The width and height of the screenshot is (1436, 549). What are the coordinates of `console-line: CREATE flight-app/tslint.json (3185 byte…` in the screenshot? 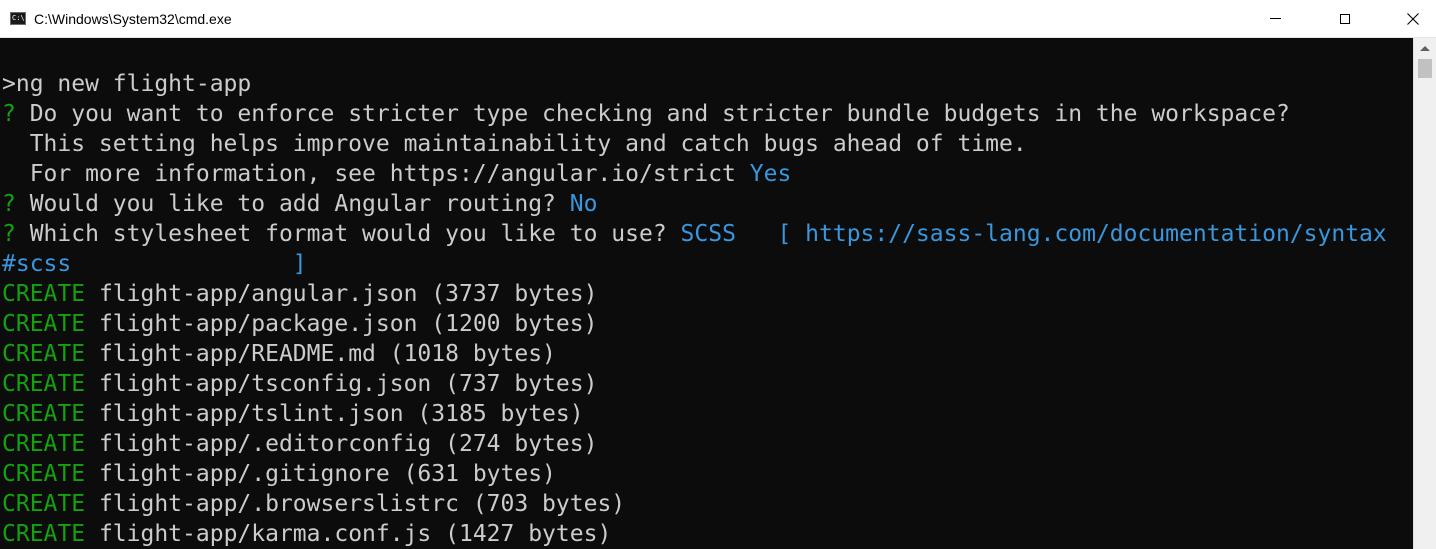 It's located at (694, 414).